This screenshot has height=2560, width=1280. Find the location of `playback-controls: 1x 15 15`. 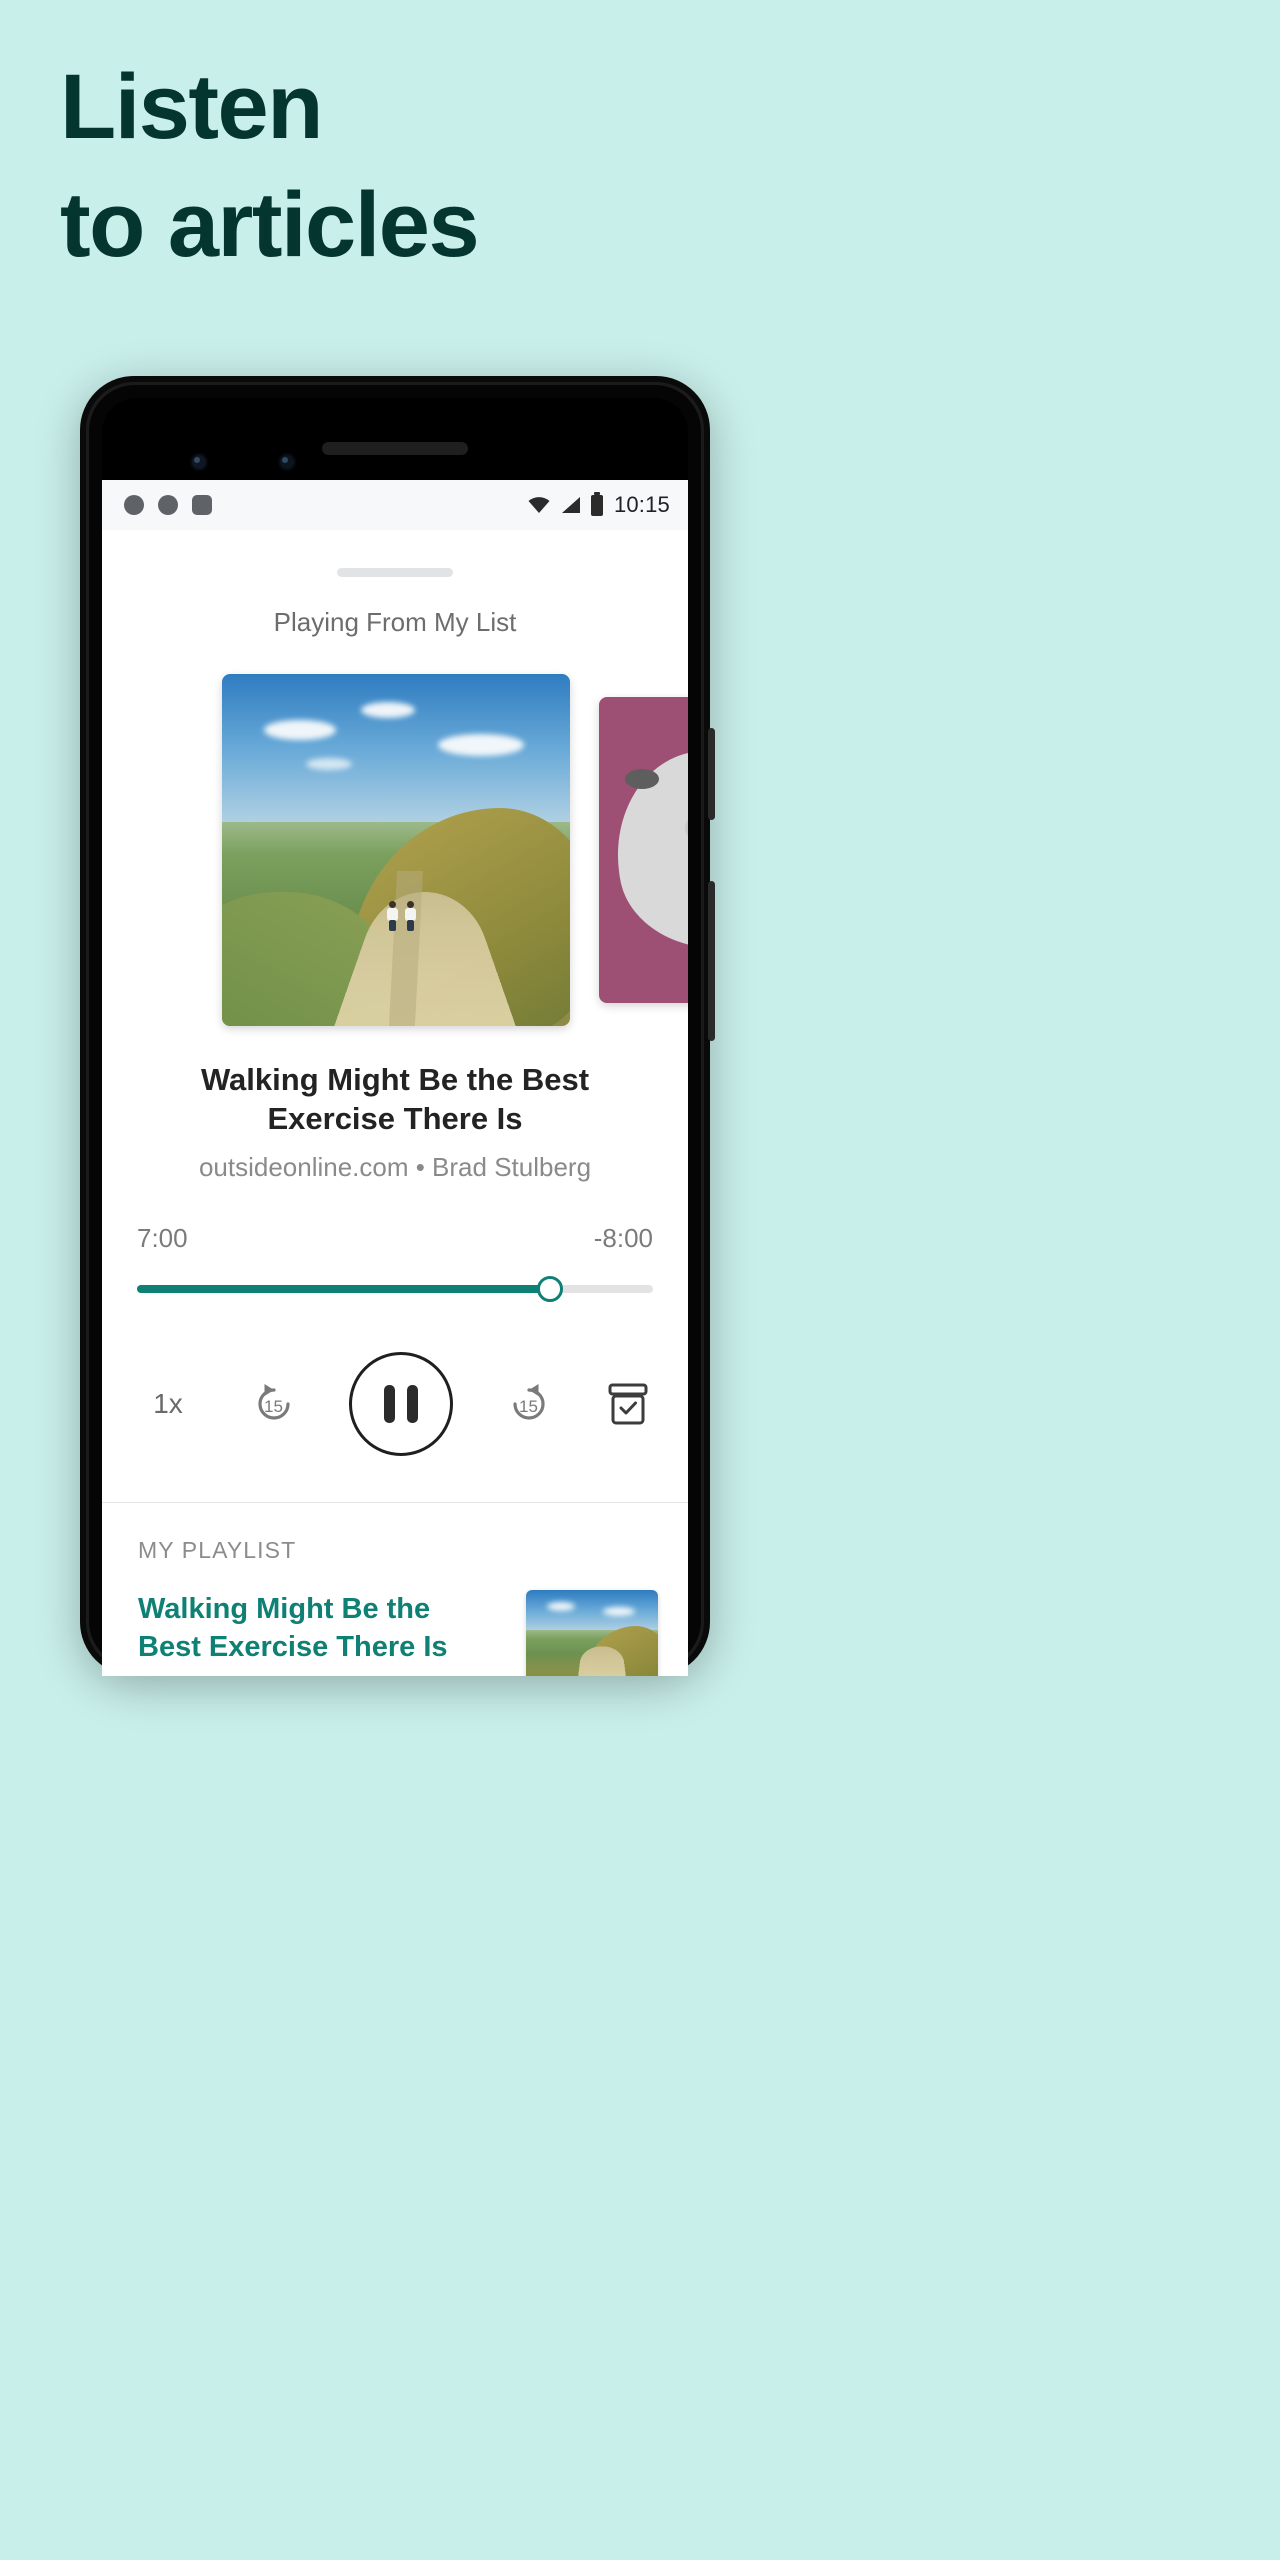

playback-controls: 1x 15 15 is located at coordinates (395, 1404).